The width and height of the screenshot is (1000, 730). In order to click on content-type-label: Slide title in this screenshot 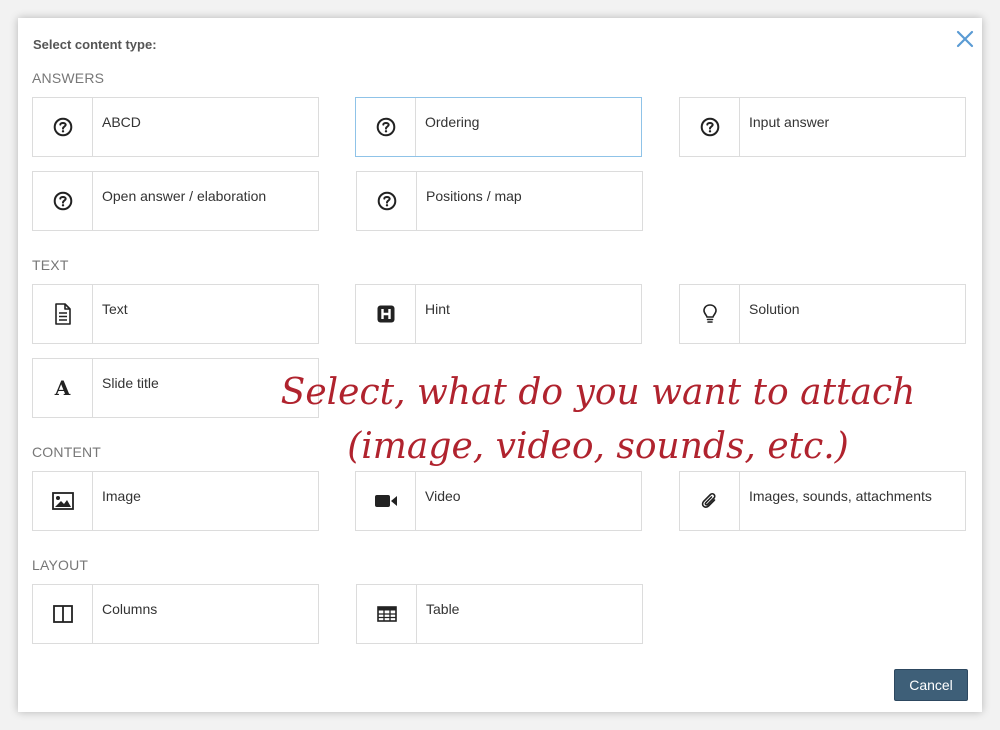, I will do `click(130, 383)`.